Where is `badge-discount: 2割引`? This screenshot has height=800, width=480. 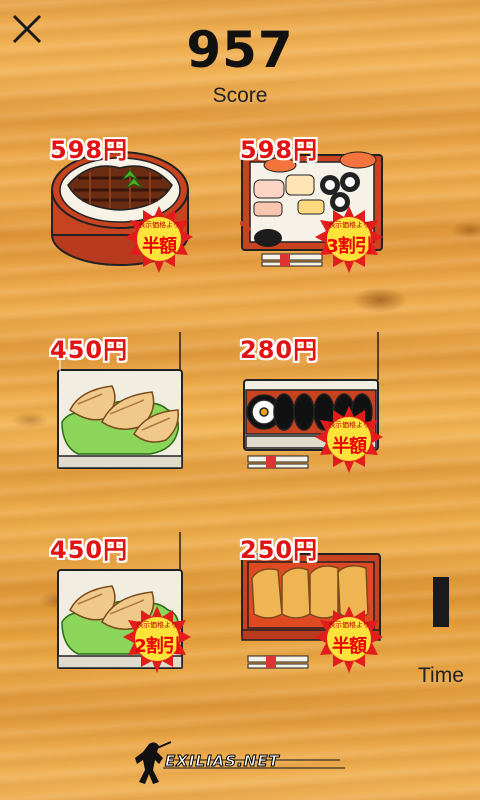 badge-discount: 2割引 is located at coordinates (157, 646).